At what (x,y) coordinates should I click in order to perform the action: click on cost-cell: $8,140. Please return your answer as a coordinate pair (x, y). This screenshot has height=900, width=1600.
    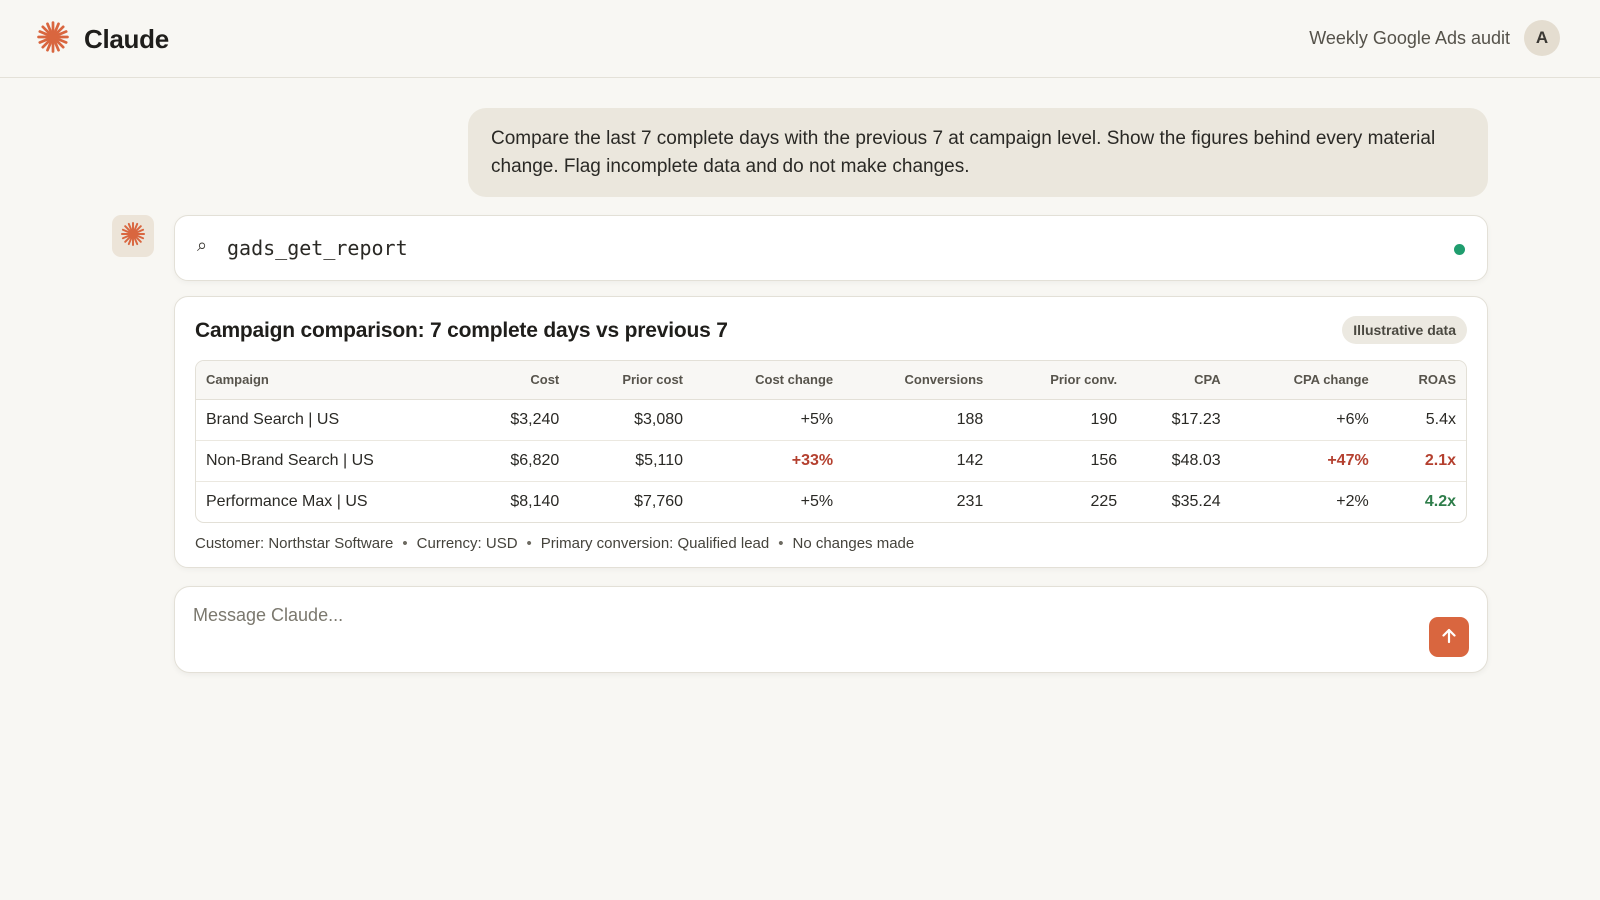
    Looking at the image, I should click on (535, 501).